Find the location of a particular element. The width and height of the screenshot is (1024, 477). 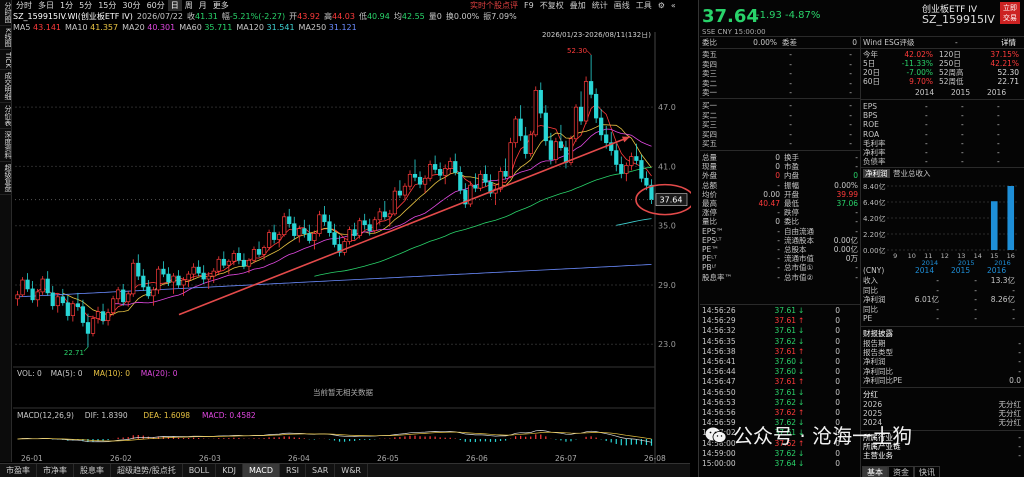

collapse-icon: « is located at coordinates (673, 5).